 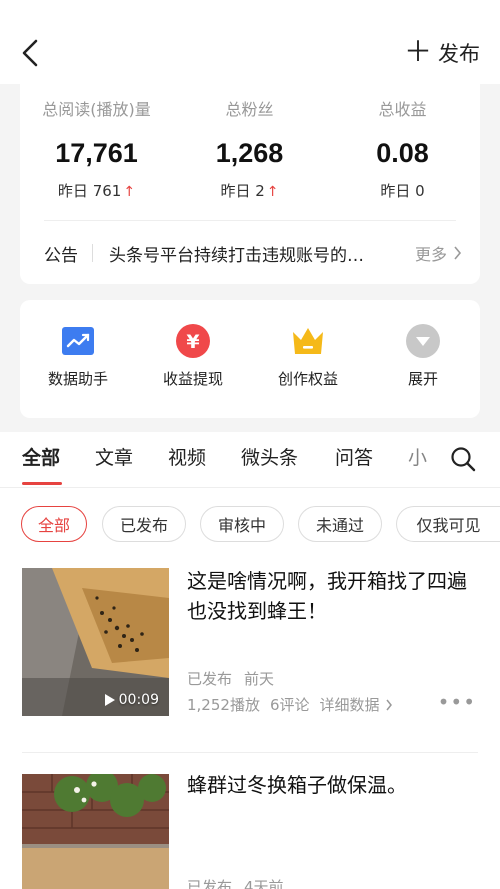 I want to click on yuan-icon: ¥, so click(x=193, y=341).